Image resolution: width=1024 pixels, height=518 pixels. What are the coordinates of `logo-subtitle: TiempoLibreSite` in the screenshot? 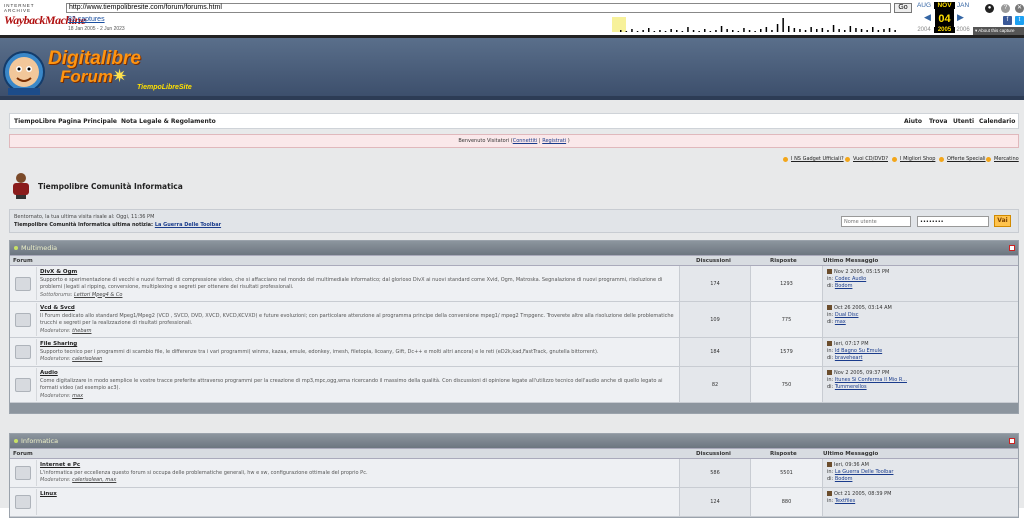 It's located at (164, 87).